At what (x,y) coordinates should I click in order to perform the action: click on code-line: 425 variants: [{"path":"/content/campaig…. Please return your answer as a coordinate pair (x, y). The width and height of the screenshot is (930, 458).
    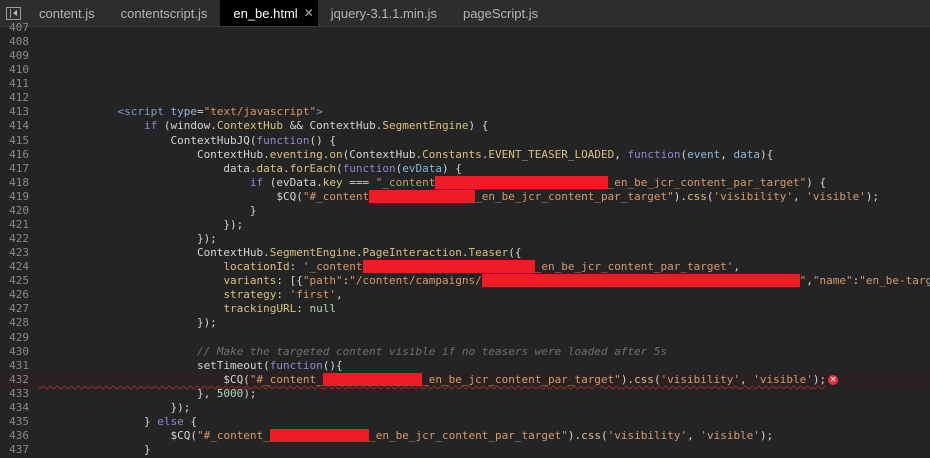
    Looking at the image, I should click on (465, 281).